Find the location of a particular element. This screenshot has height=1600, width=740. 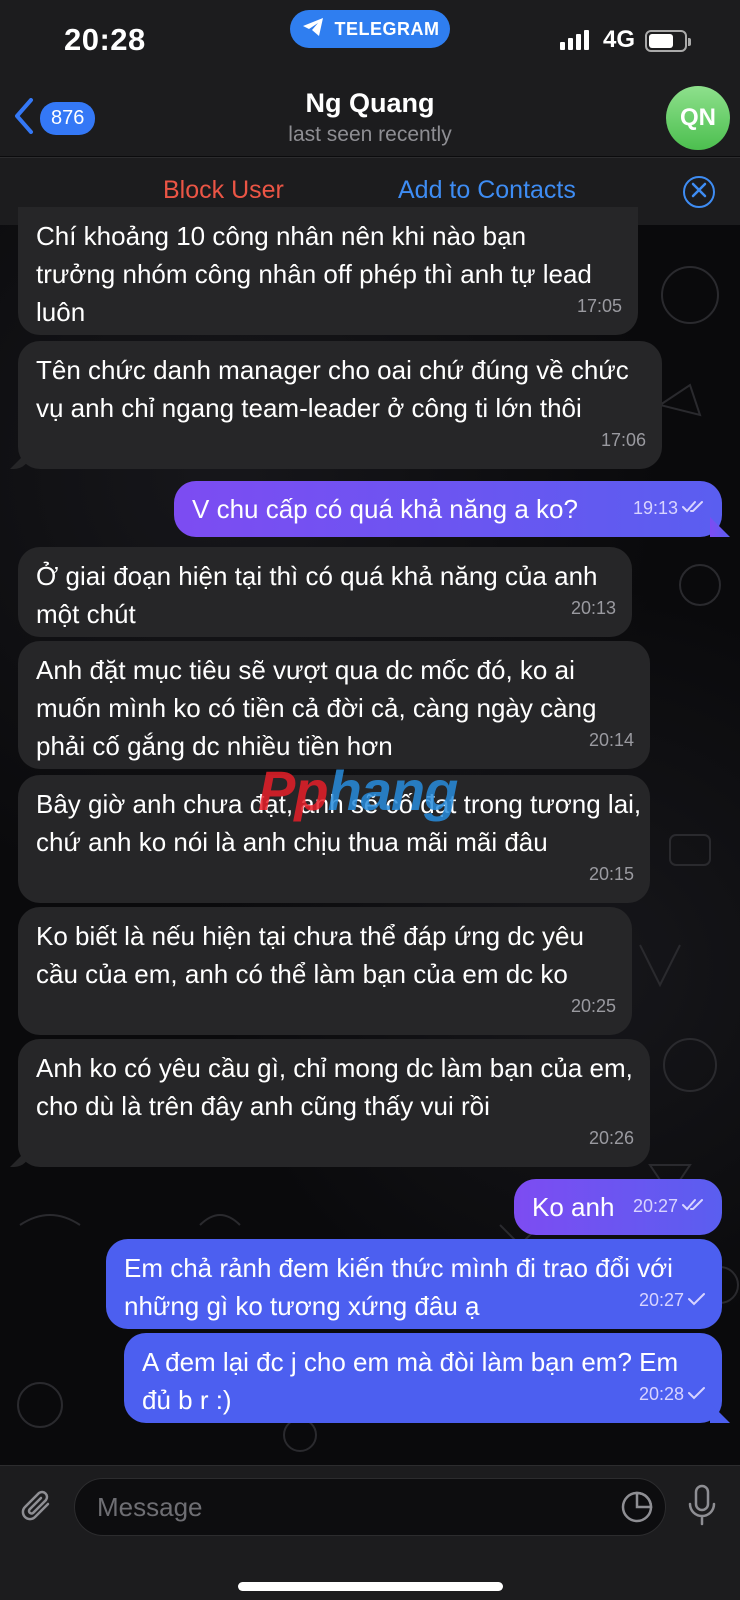

message-bubble-outgoing: V chu cấp có quá khả năng a ko? 19:13 is located at coordinates (448, 509).